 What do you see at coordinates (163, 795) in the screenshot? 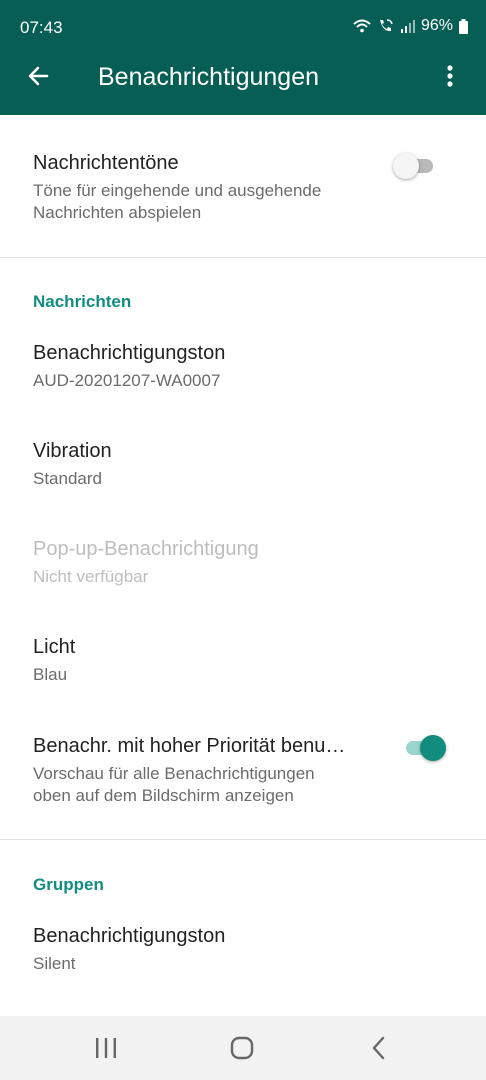
I see `high-priority-subtitle-line2: oben auf dem Bildschirm anzeigen` at bounding box center [163, 795].